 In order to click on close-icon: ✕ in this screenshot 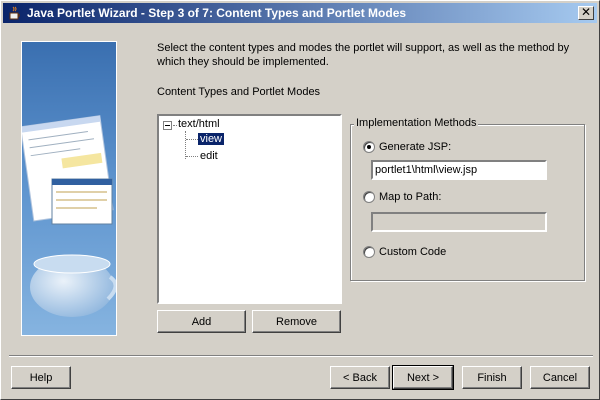, I will do `click(586, 12)`.